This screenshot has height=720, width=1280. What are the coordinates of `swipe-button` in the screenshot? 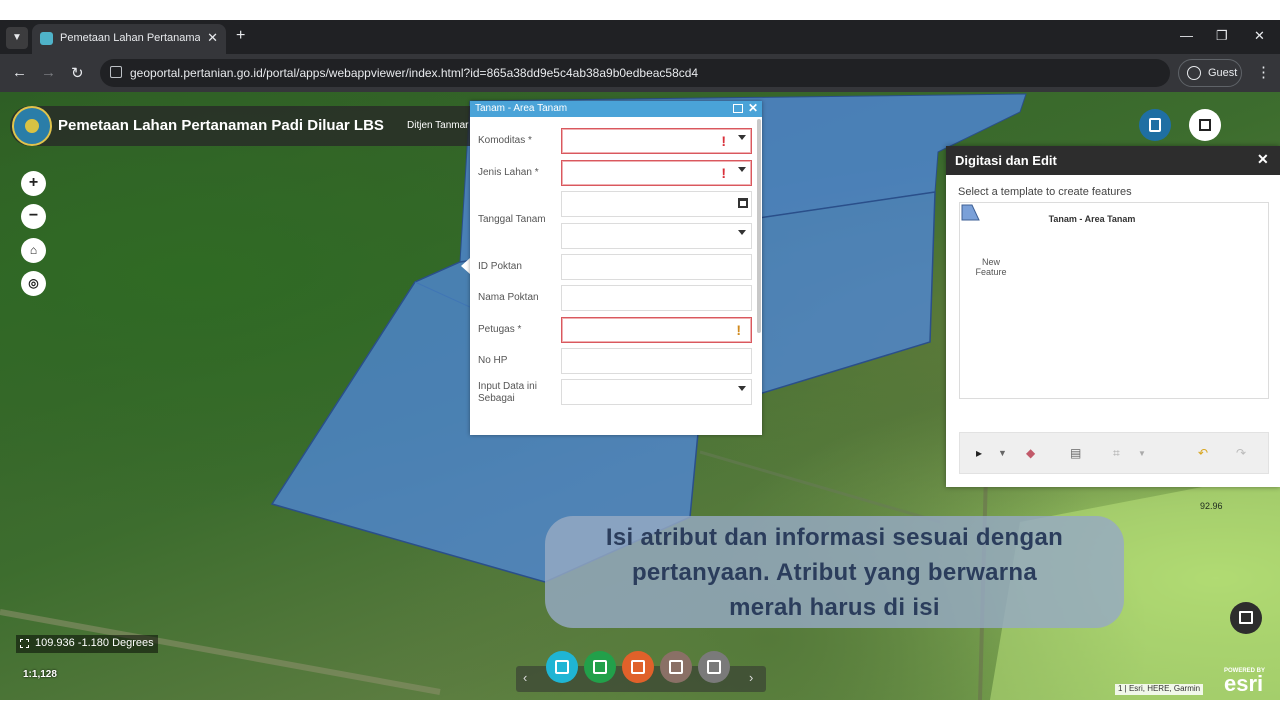 It's located at (676, 667).